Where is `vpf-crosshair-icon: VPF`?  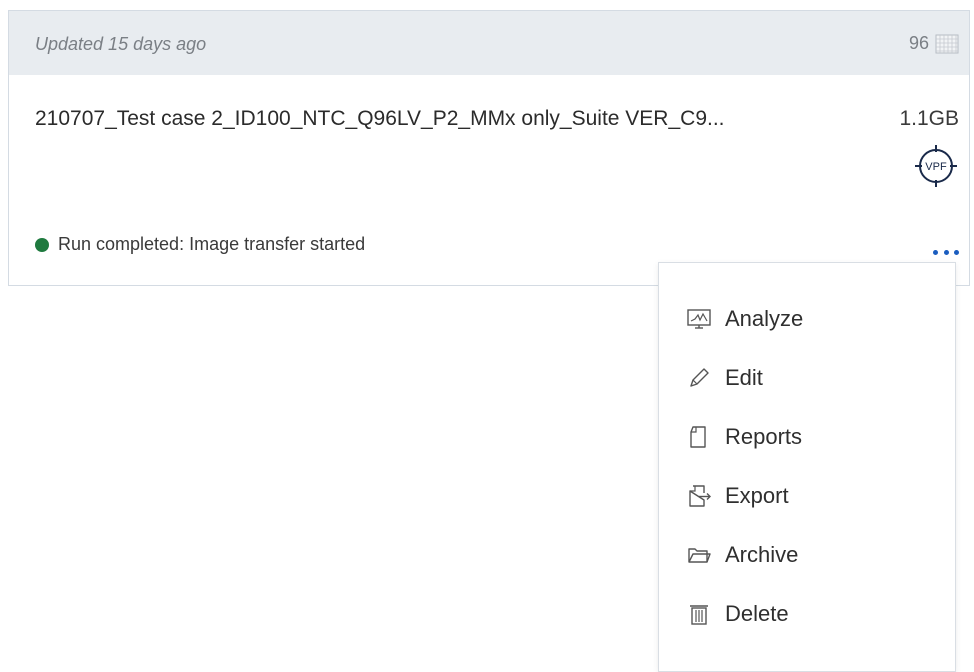
vpf-crosshair-icon: VPF is located at coordinates (936, 166).